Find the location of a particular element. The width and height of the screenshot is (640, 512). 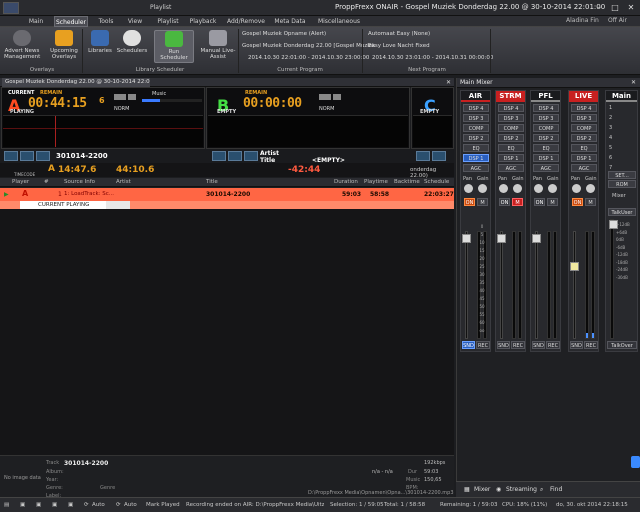

manual-live-assist-button: Manual Live-Assist is located at coordinates (218, 45).